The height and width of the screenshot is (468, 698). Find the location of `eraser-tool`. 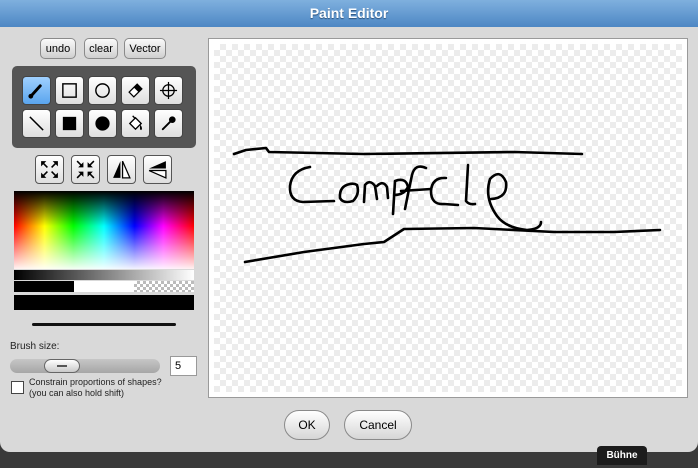

eraser-tool is located at coordinates (135, 90).